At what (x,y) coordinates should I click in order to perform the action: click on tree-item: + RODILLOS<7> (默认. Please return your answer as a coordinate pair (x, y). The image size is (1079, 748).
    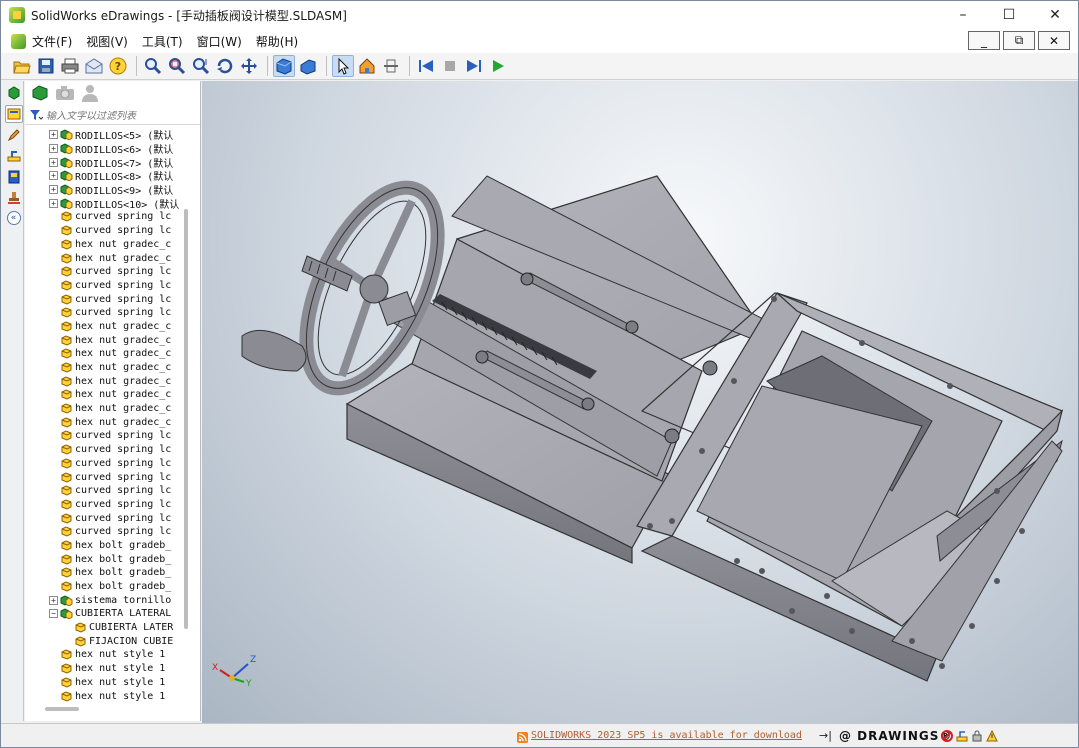
    Looking at the image, I should click on (105, 162).